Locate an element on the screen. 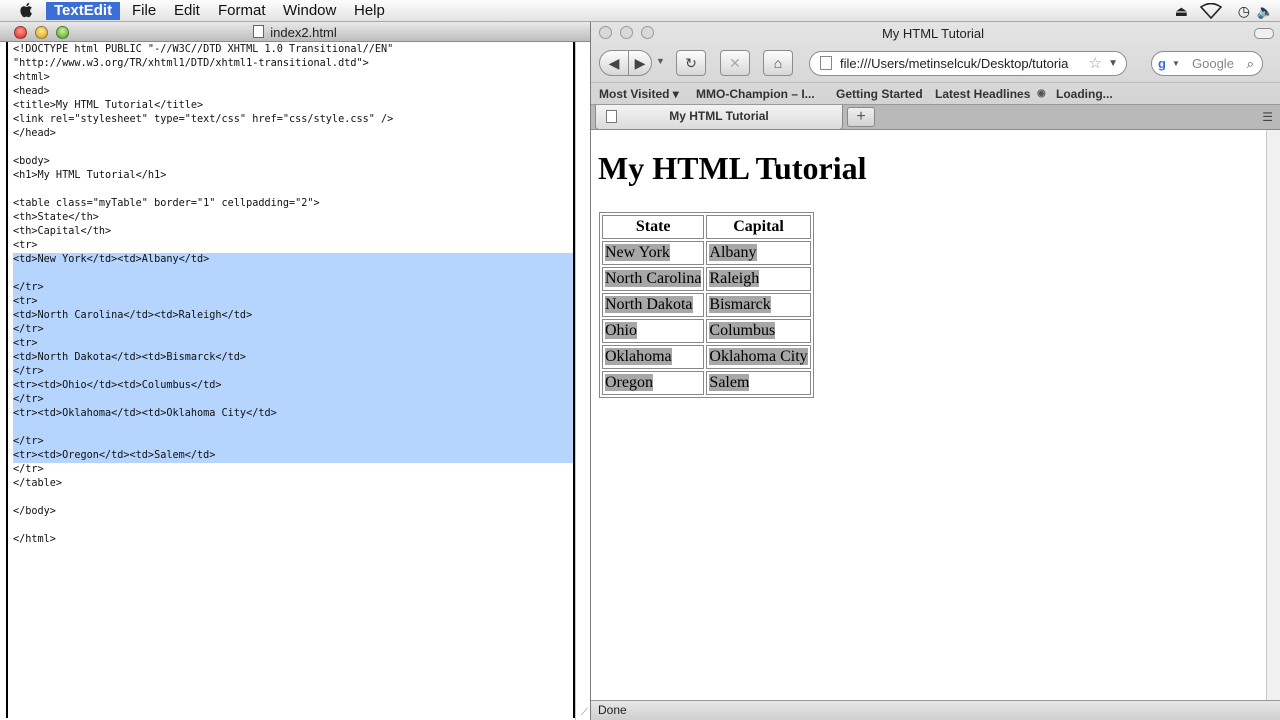 The width and height of the screenshot is (1280, 720). bookmark-star-icon: ☆ is located at coordinates (1095, 63).